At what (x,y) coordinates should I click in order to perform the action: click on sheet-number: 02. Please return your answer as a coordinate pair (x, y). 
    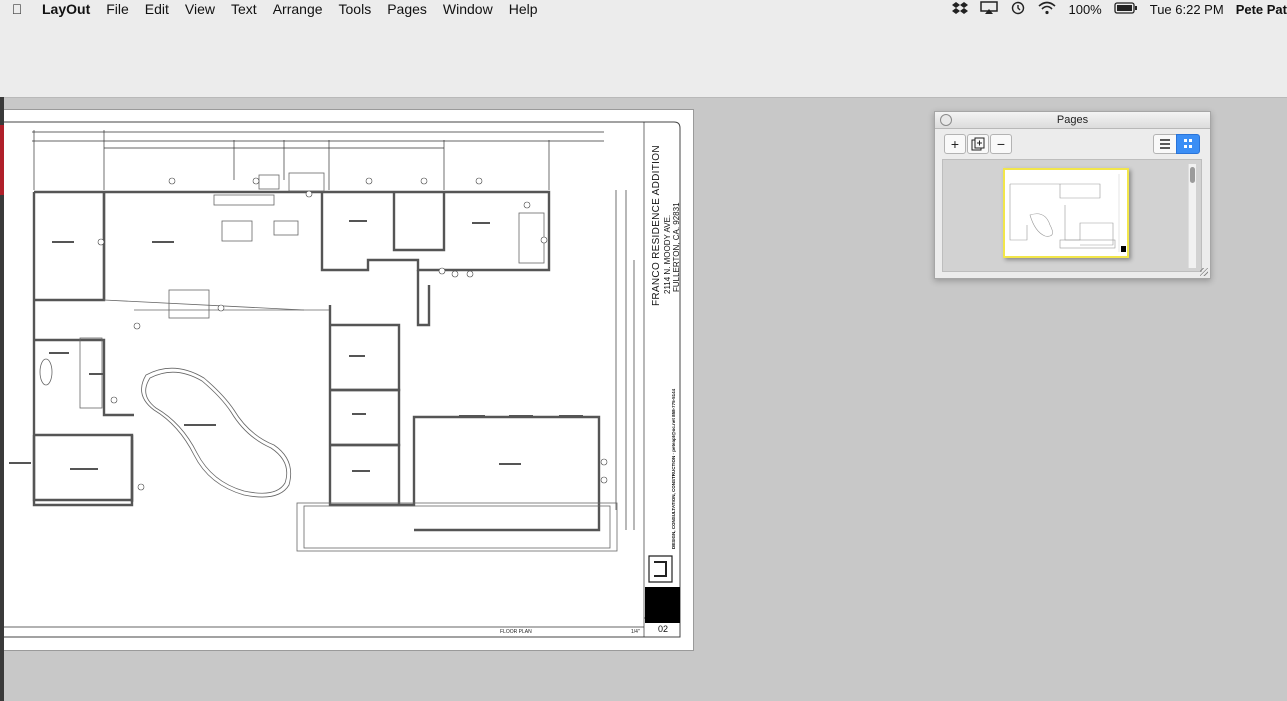
    Looking at the image, I should click on (663, 629).